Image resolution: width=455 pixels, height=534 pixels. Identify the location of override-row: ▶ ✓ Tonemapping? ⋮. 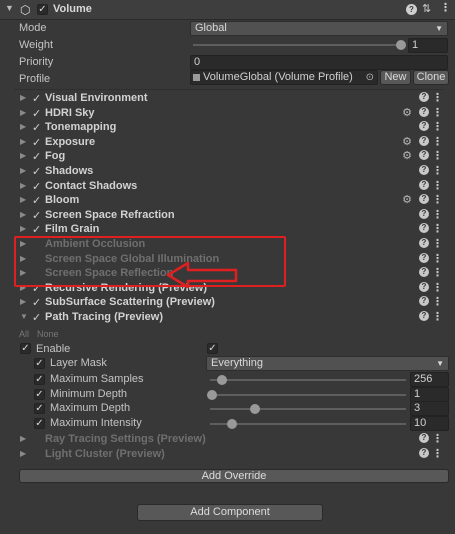
(229, 128).